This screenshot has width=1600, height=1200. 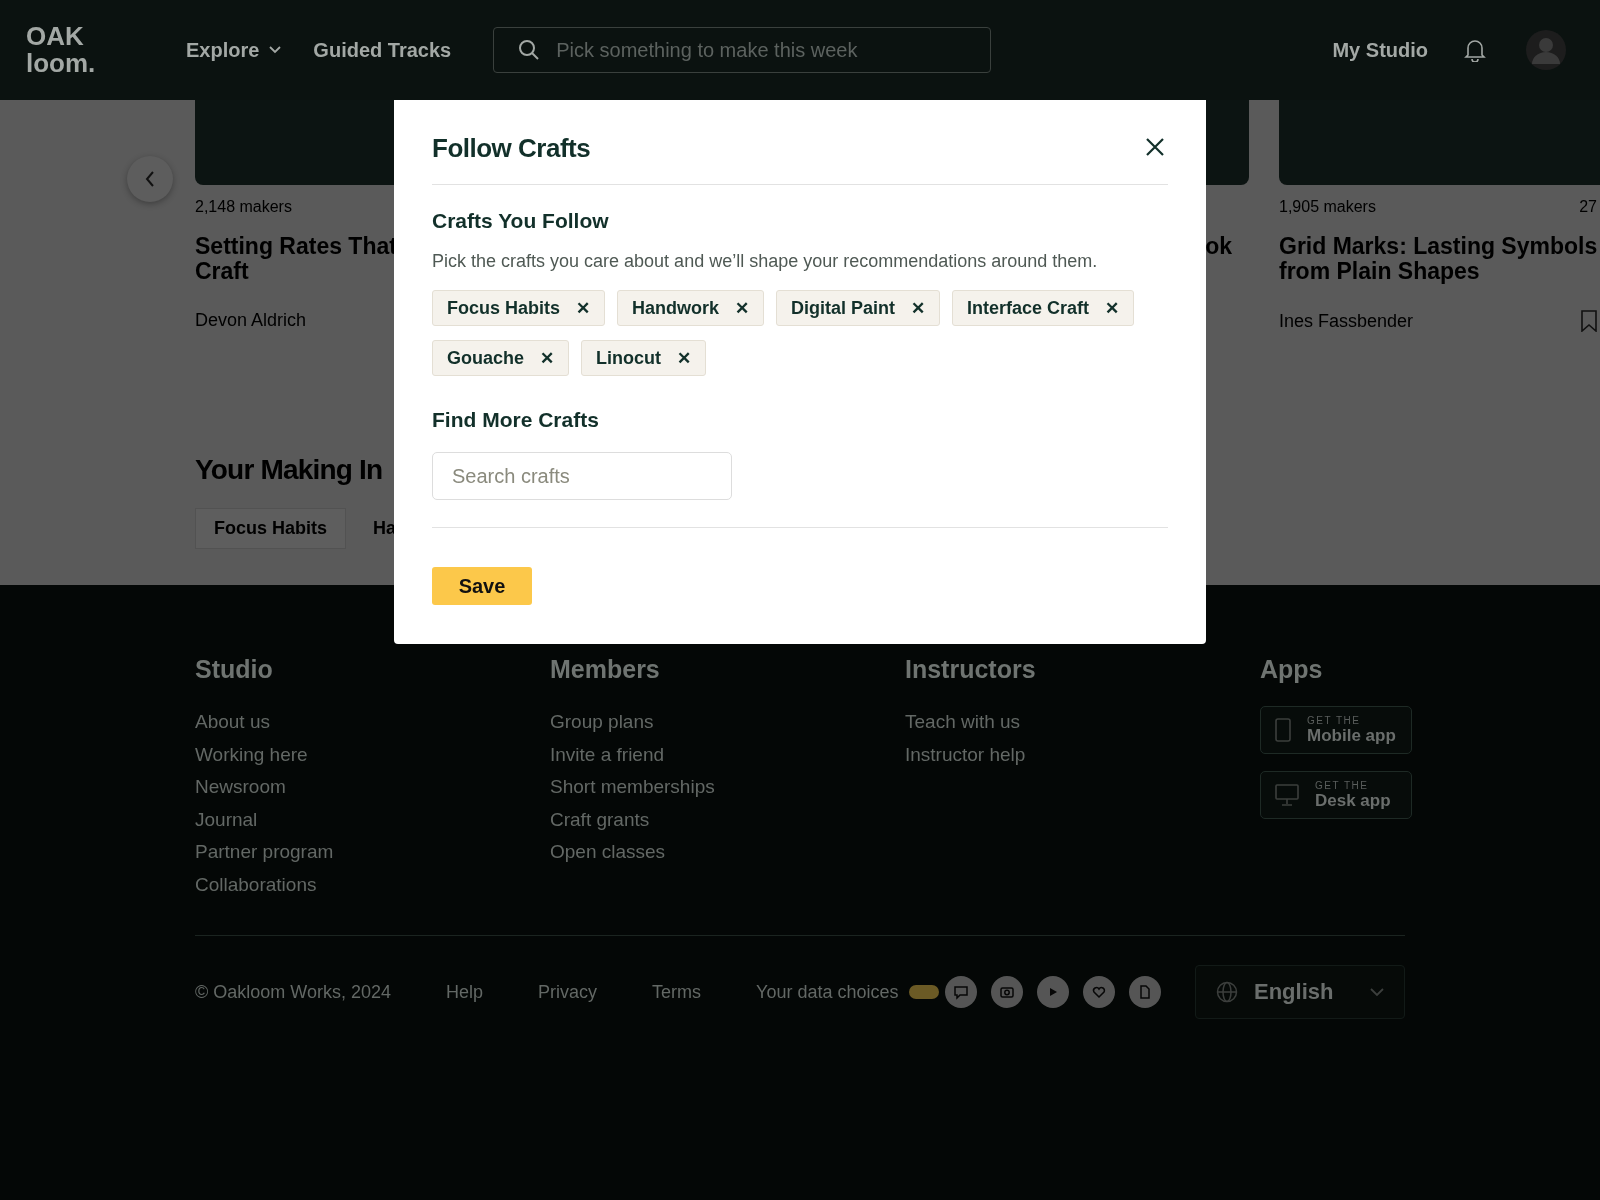 I want to click on footer-heading: Instructors, so click(x=970, y=669).